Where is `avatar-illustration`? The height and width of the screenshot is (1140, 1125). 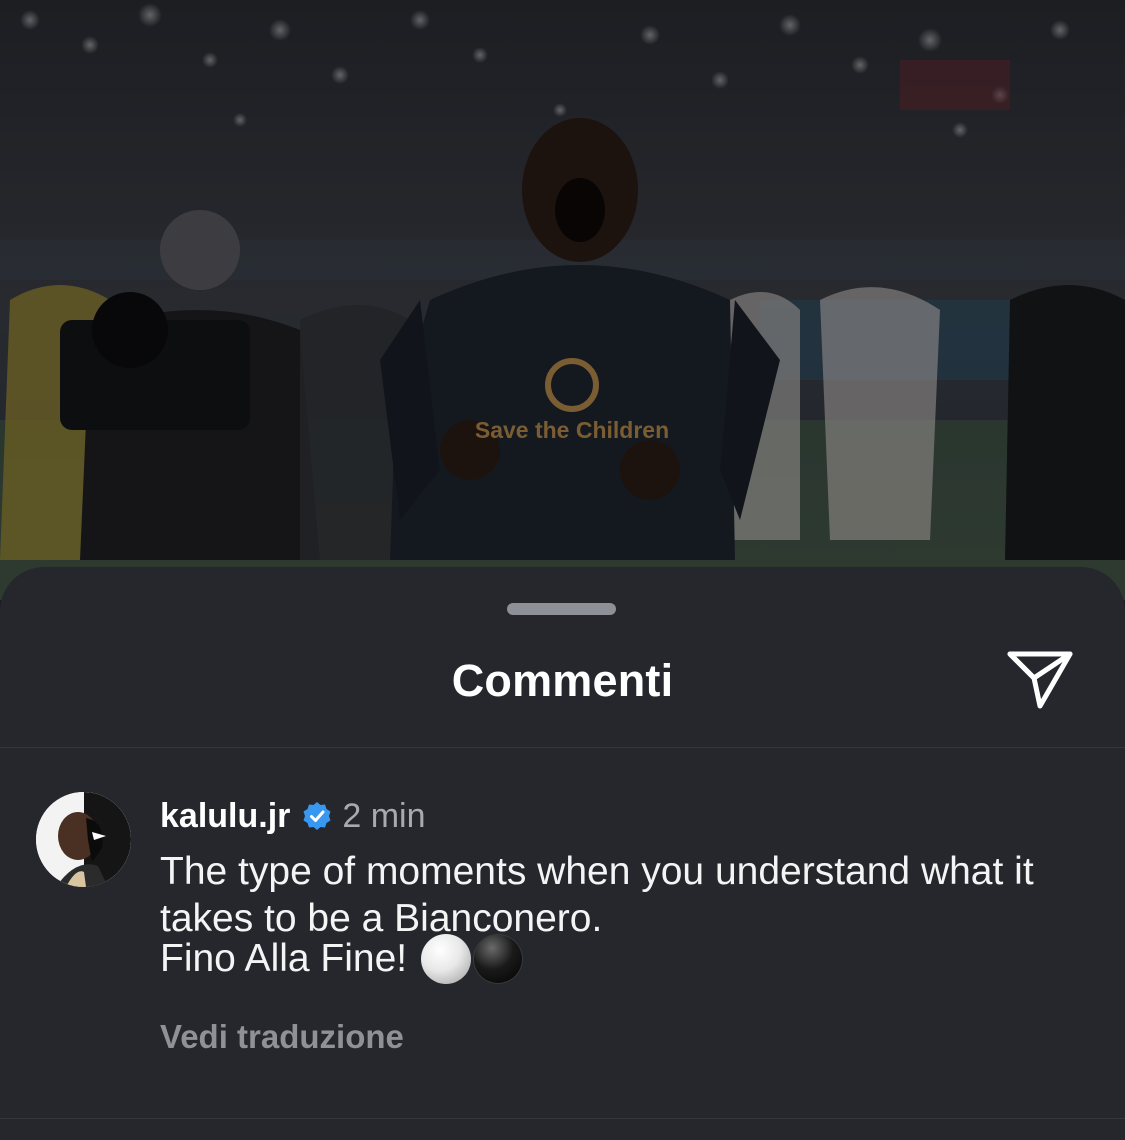 avatar-illustration is located at coordinates (83, 839).